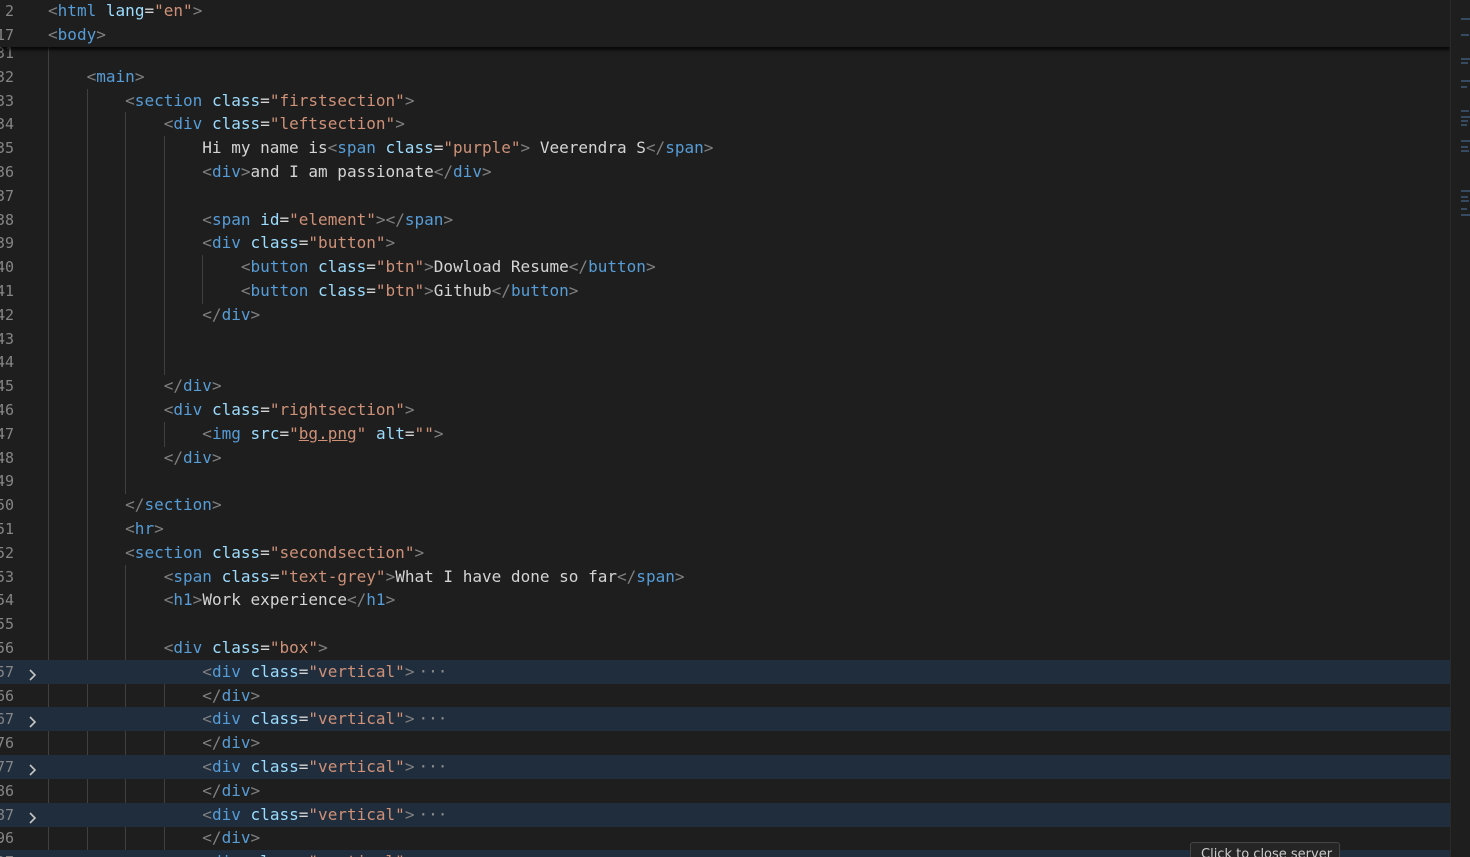 This screenshot has width=1470, height=857. Describe the element at coordinates (1460, 428) in the screenshot. I see `minimap` at that location.